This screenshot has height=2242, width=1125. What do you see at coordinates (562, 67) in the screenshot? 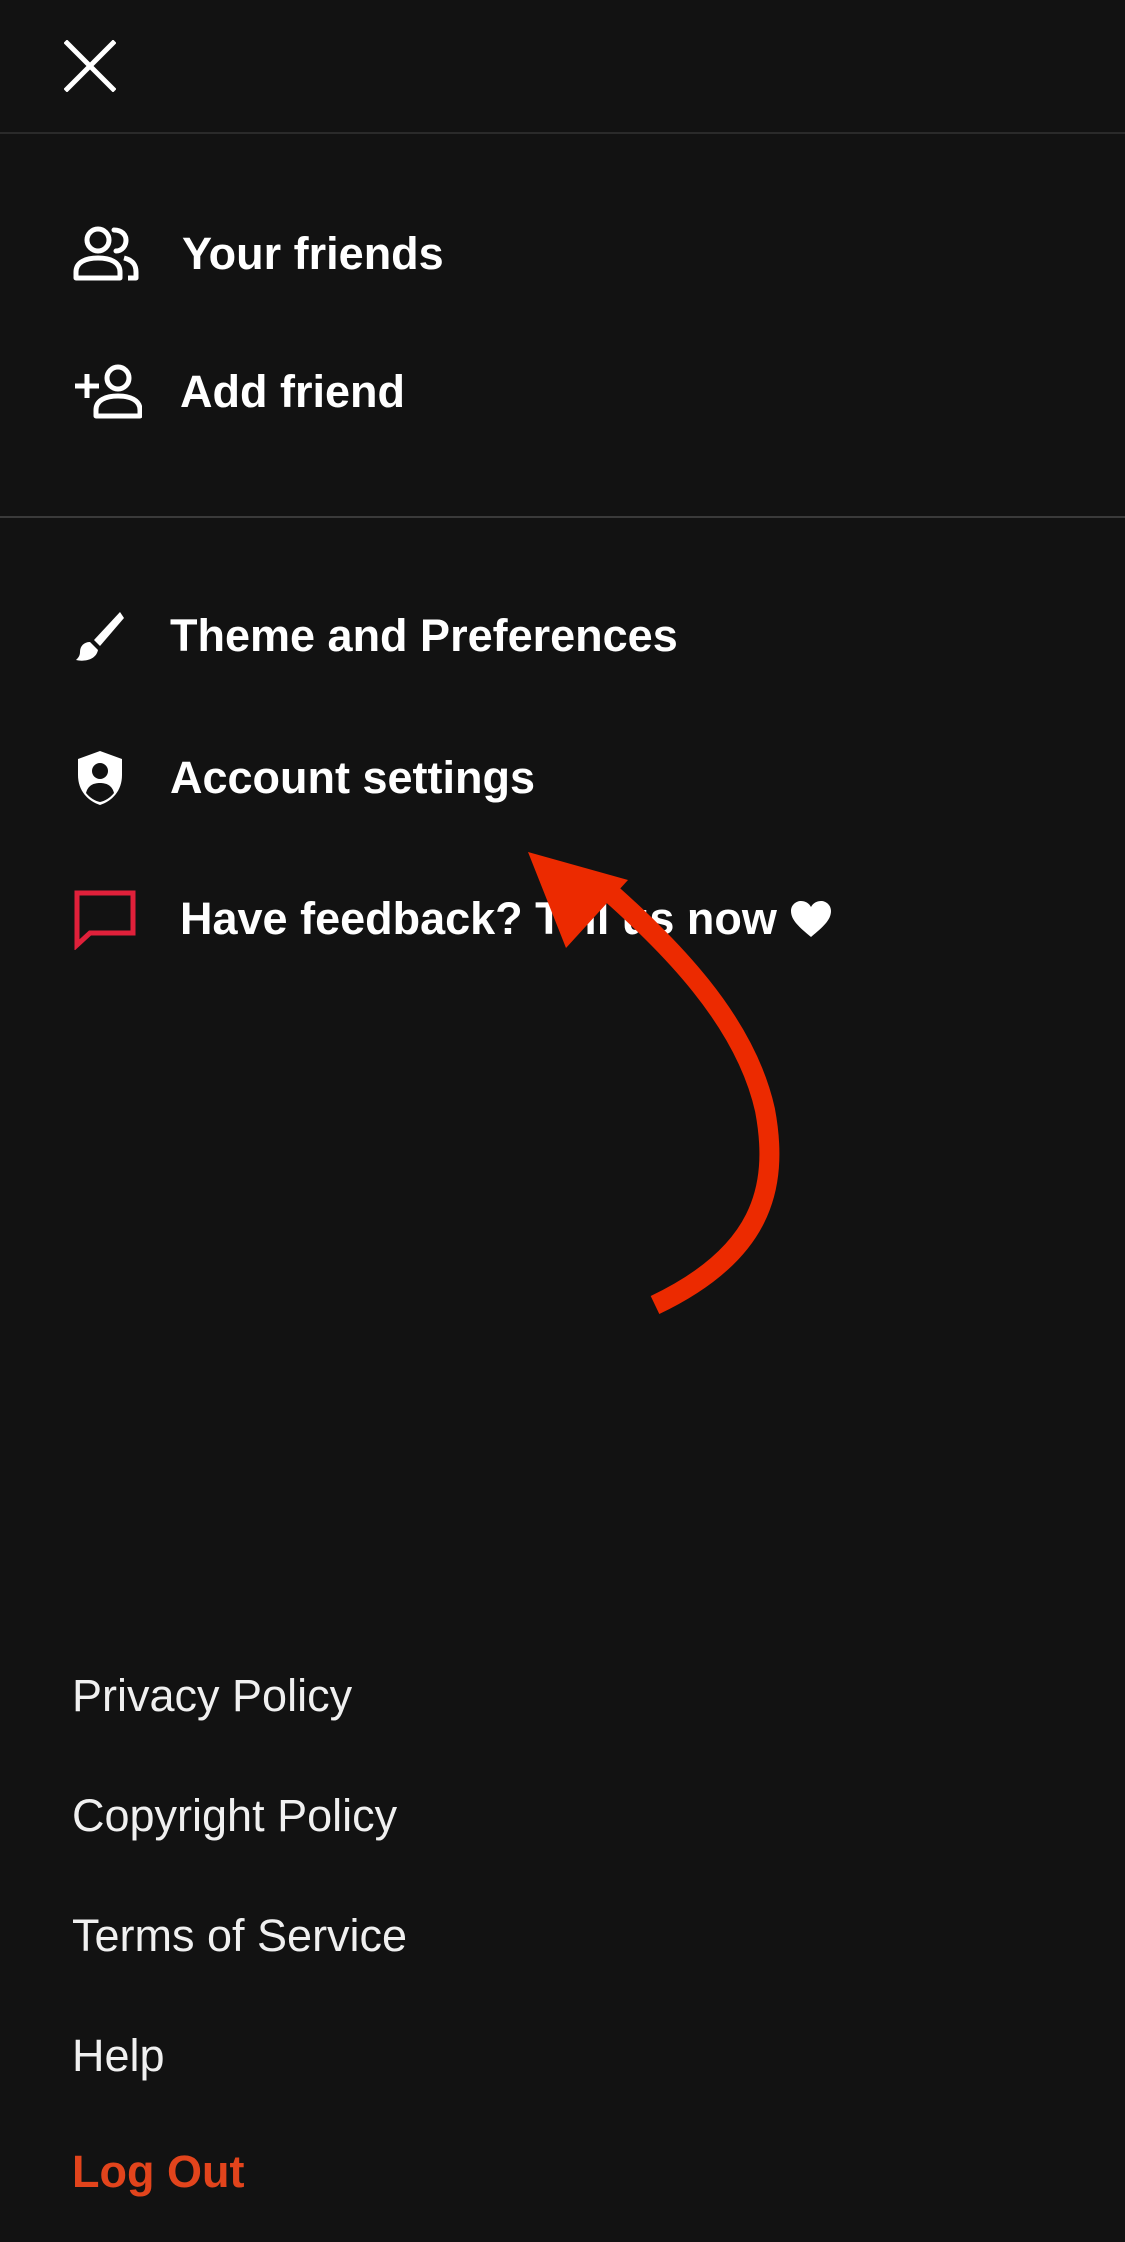
I see `top-bar` at bounding box center [562, 67].